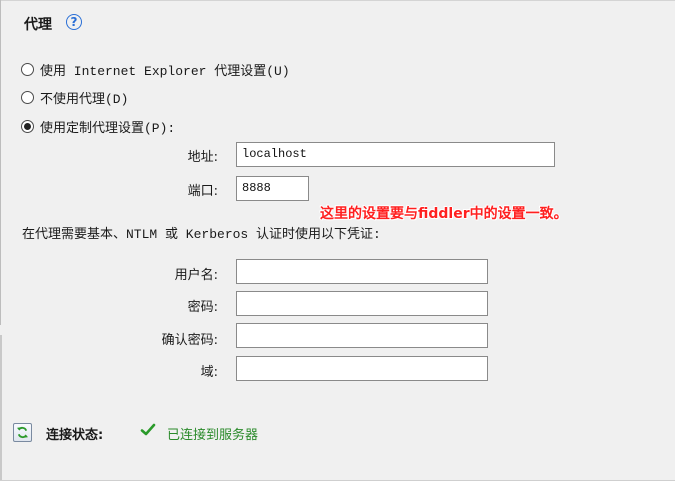 This screenshot has width=675, height=481. Describe the element at coordinates (362, 368) in the screenshot. I see `domain-input` at that location.